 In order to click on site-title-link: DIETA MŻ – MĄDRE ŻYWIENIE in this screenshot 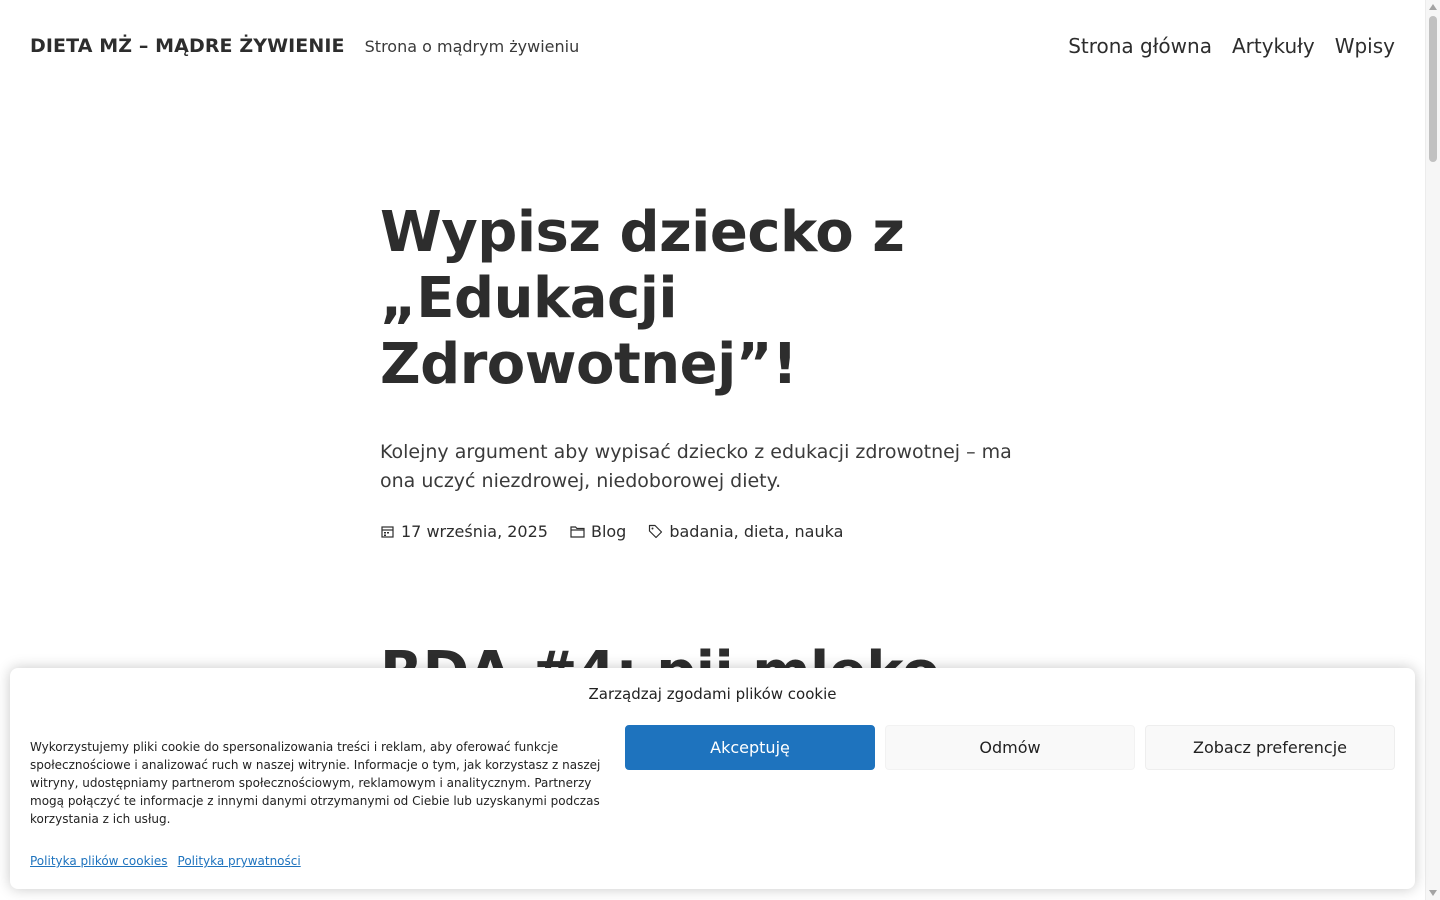, I will do `click(187, 46)`.